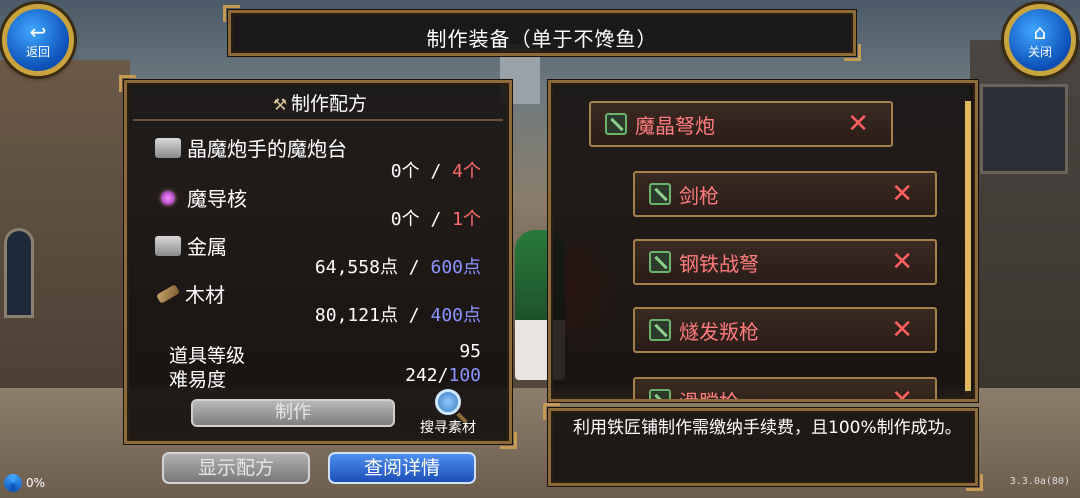 The image size is (1080, 498). I want to click on material-owned: 64,558点, so click(356, 267).